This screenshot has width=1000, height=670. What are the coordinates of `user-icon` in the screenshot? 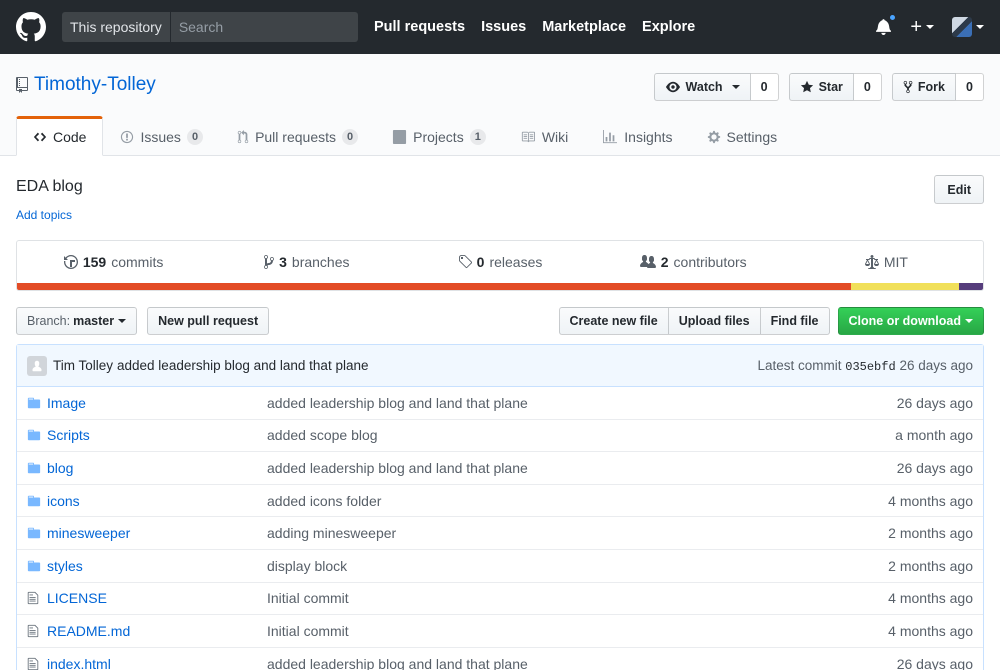 It's located at (37, 365).